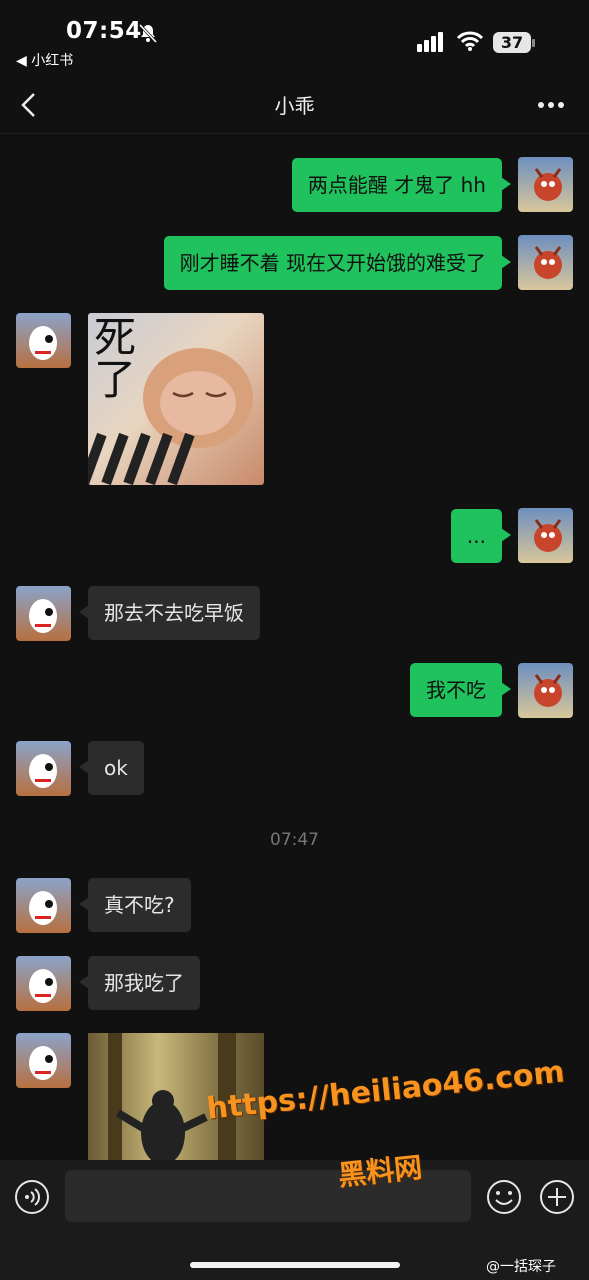 This screenshot has height=1280, width=589. I want to click on header-divider, so click(294, 133).